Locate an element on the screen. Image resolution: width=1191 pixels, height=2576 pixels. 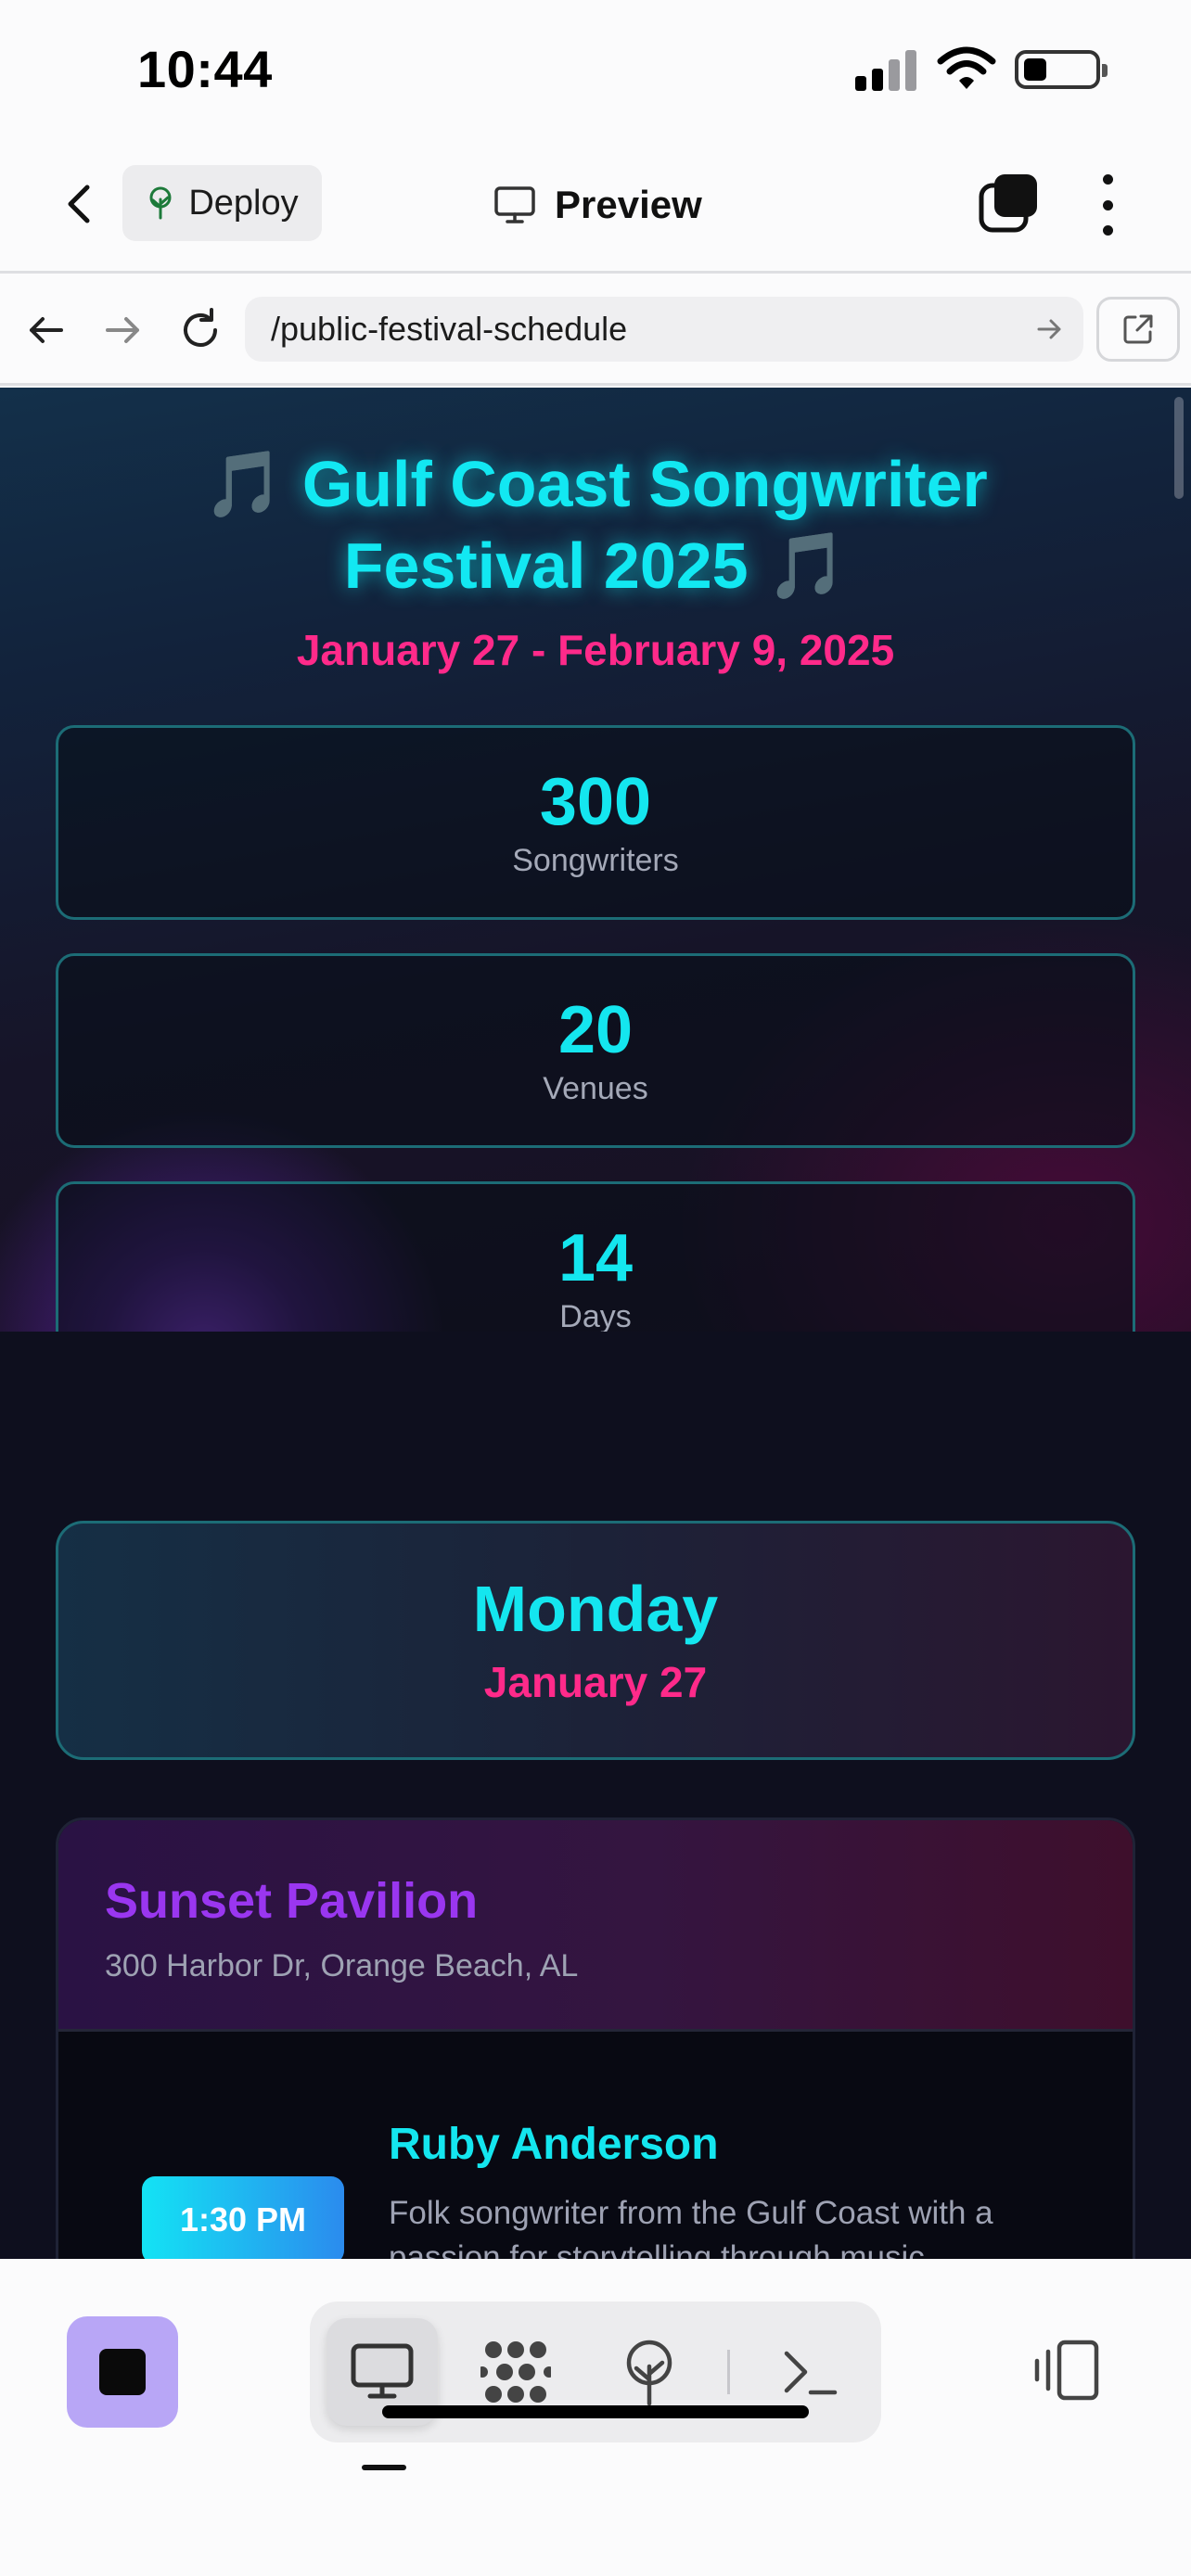
day-date: January 27 is located at coordinates (595, 1682).